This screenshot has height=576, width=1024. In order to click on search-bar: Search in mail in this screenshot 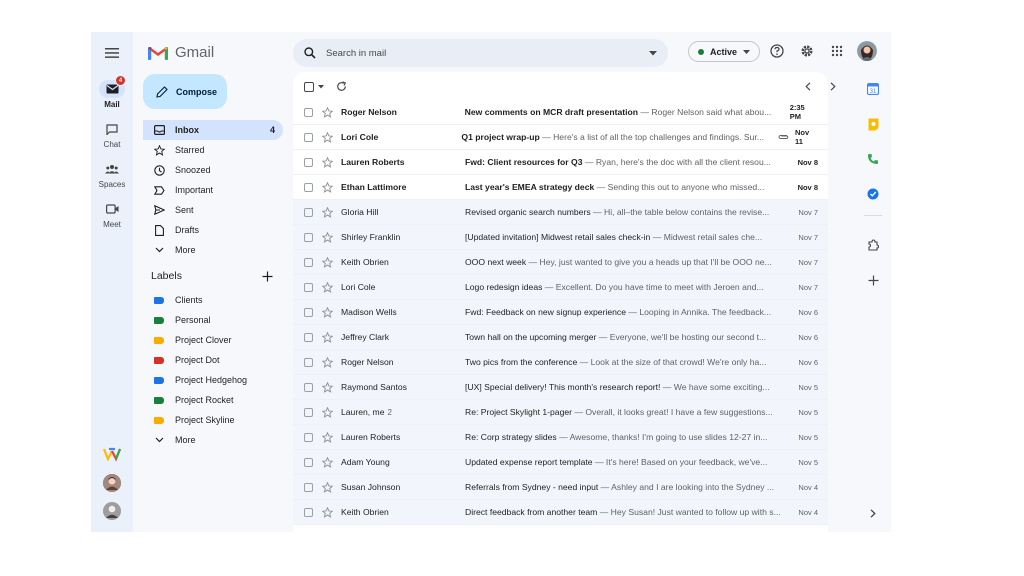, I will do `click(480, 53)`.